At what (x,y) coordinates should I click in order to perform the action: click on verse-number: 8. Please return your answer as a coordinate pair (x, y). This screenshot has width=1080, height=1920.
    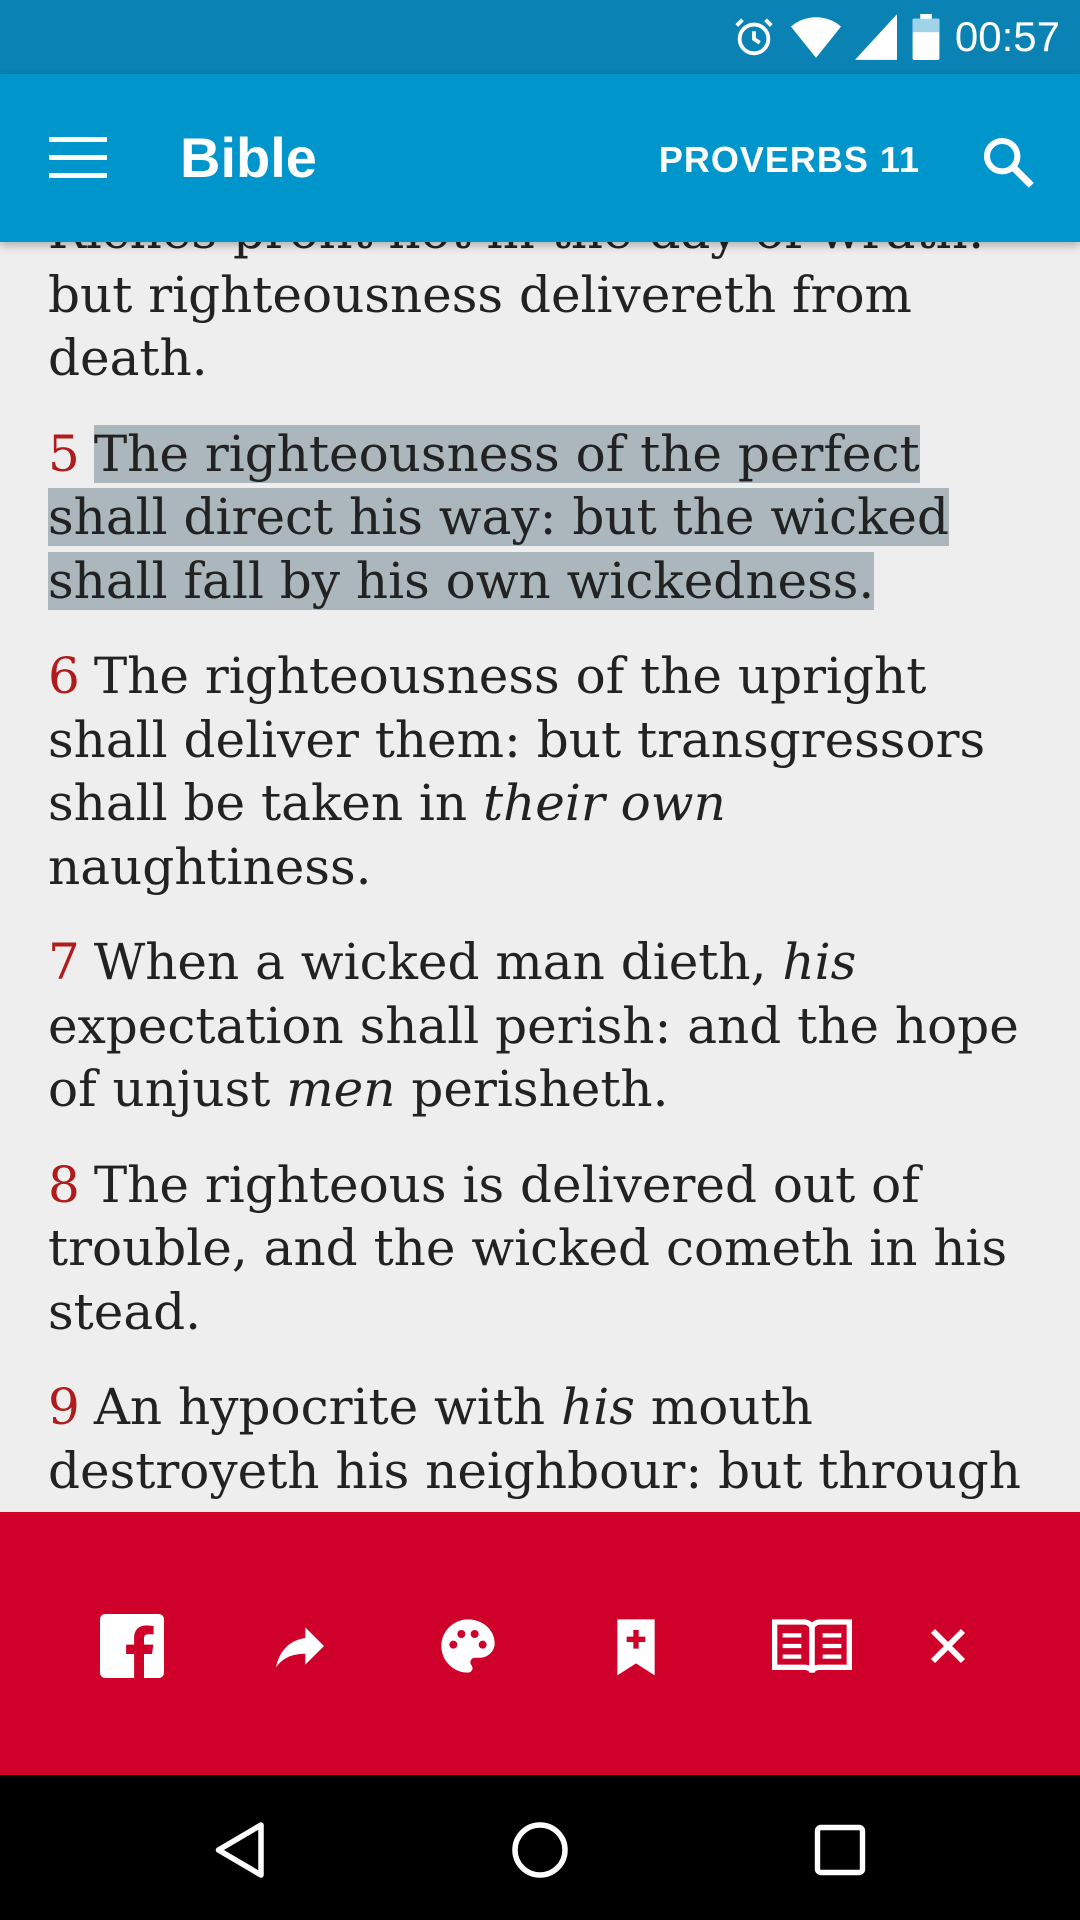
    Looking at the image, I should click on (64, 1184).